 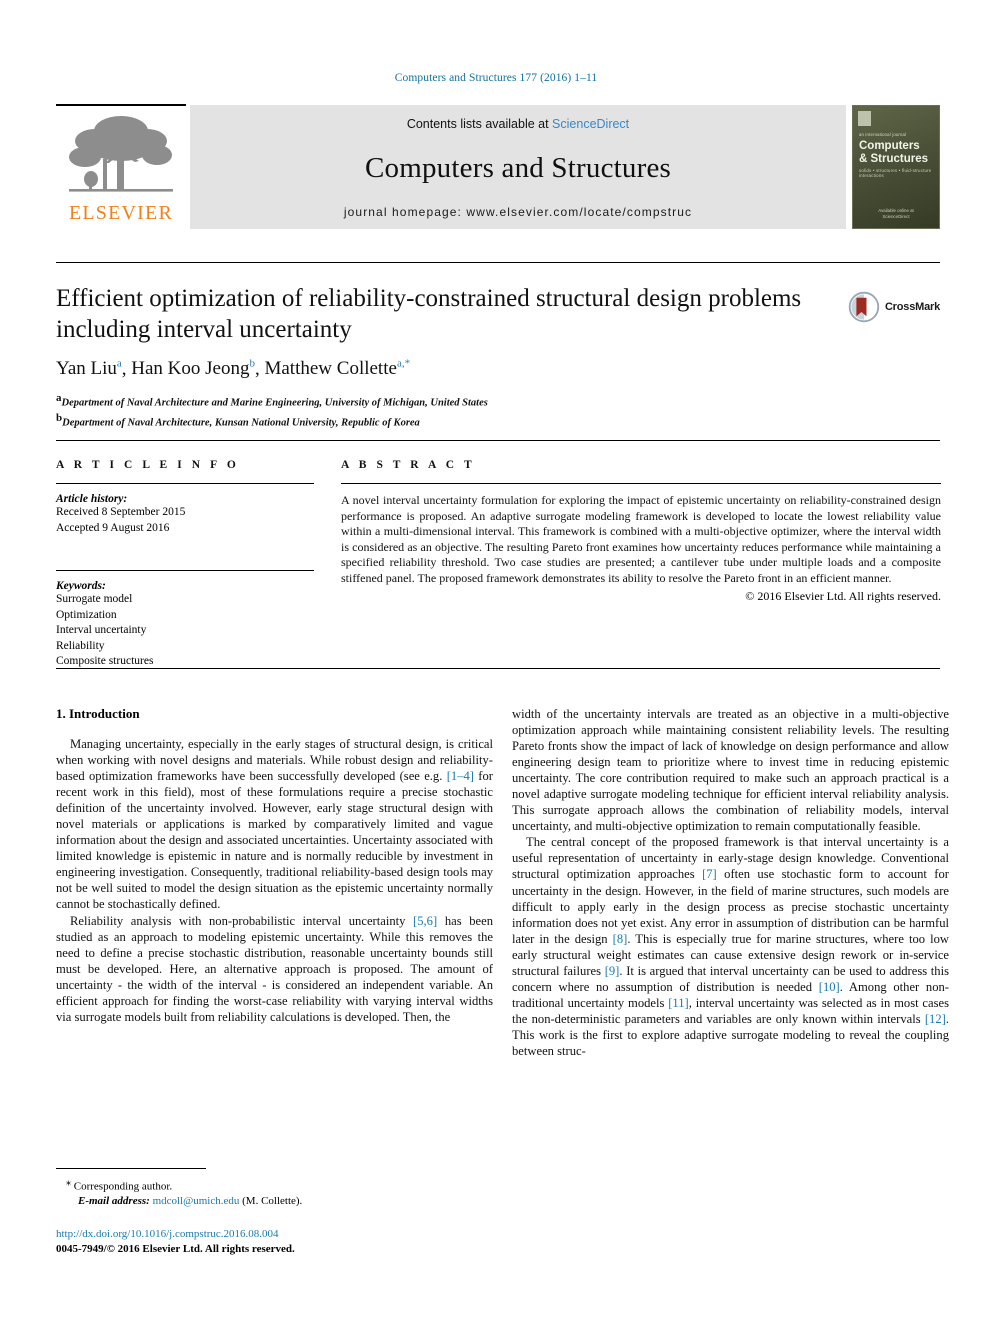 What do you see at coordinates (829, 987) in the screenshot?
I see `citation-reference: [10]` at bounding box center [829, 987].